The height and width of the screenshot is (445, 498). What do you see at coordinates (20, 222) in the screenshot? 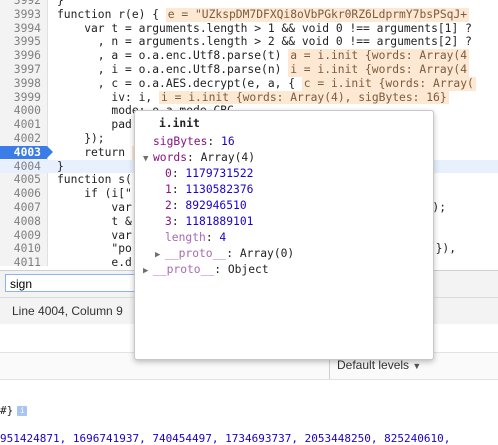
I see `line-number: 4008` at bounding box center [20, 222].